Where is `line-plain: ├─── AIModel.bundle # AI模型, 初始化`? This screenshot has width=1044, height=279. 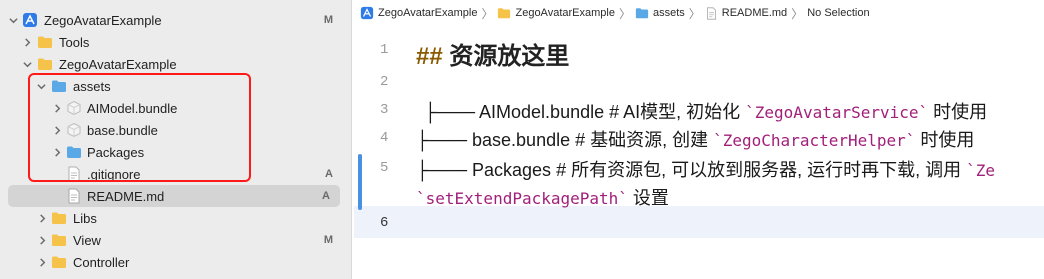
line-plain: ├─── AIModel.bundle # AI模型, 初始化 is located at coordinates (585, 112).